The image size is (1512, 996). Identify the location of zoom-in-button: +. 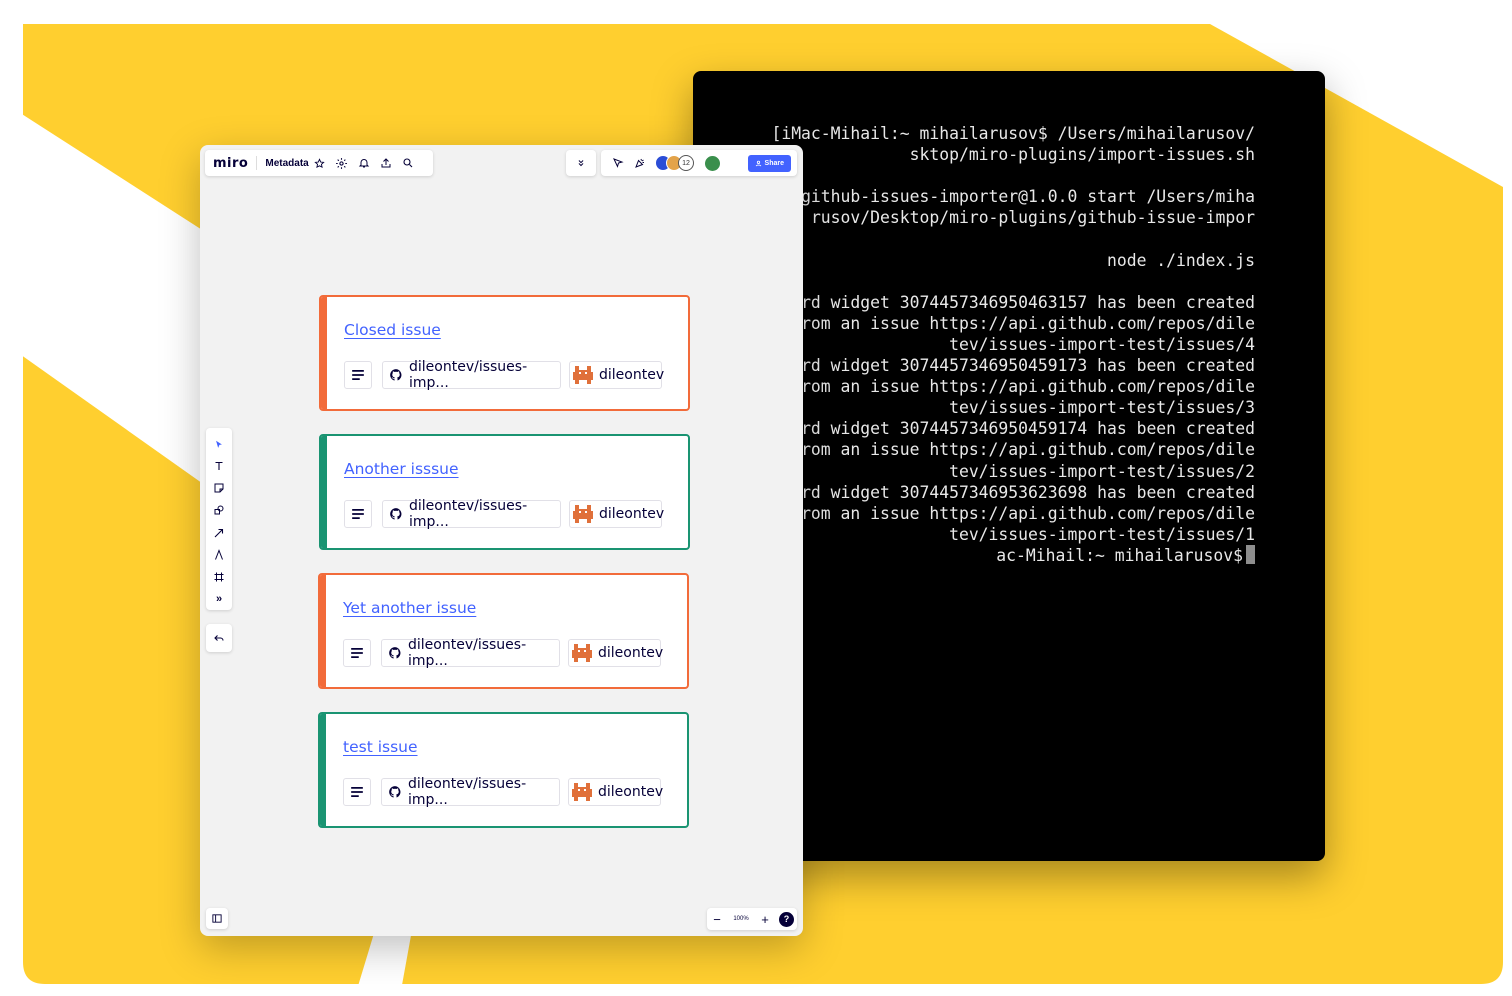
(765, 919).